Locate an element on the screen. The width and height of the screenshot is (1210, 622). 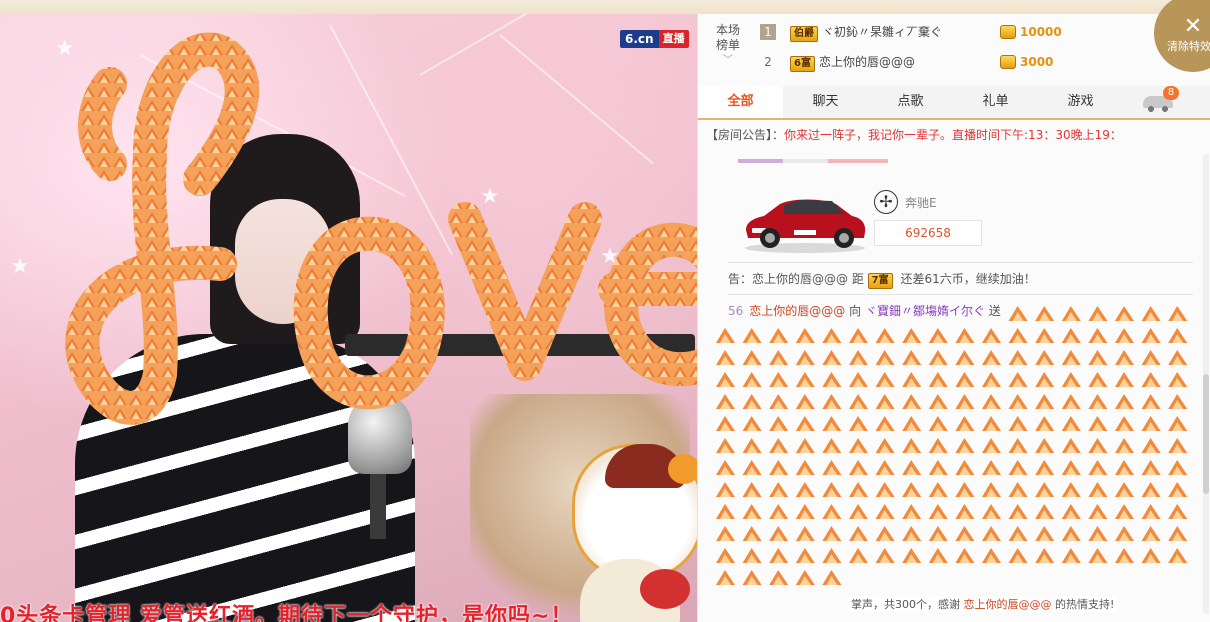
rank-username: 恋上你的唇@@@ is located at coordinates (867, 62).